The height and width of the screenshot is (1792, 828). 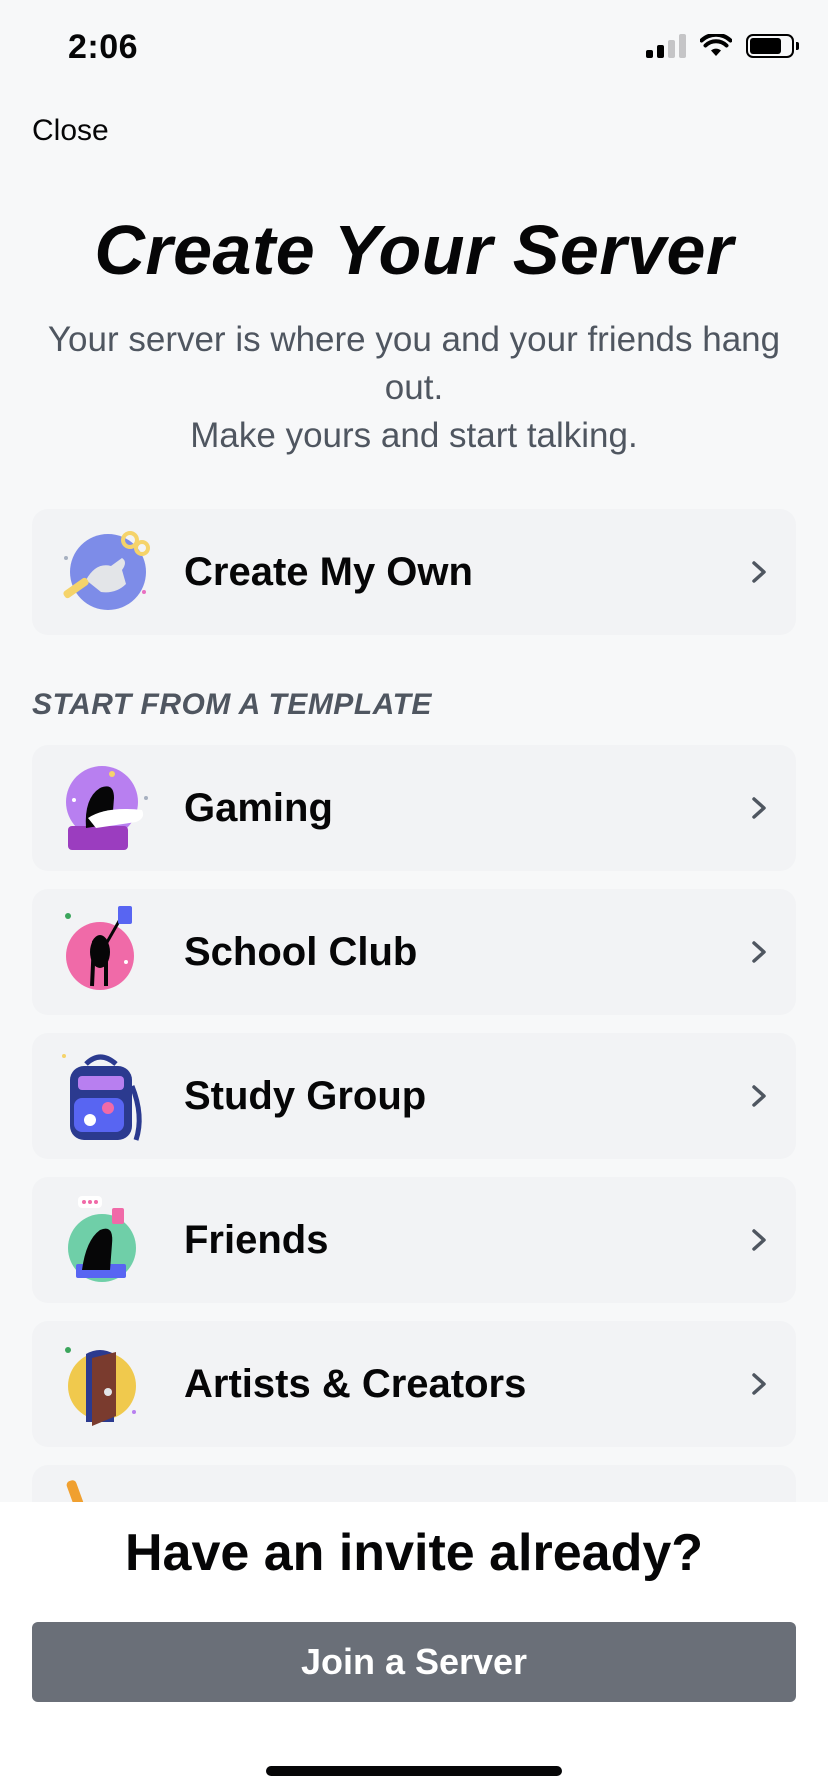 I want to click on template-friends-label: Friends, so click(x=256, y=1240).